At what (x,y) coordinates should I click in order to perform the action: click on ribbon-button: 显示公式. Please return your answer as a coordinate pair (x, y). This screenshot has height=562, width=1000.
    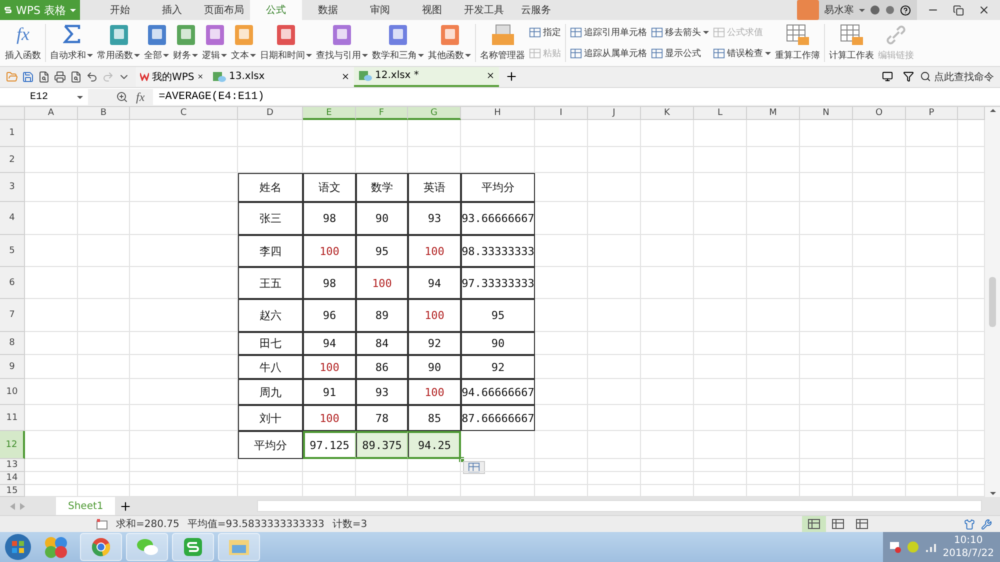
    Looking at the image, I should click on (680, 53).